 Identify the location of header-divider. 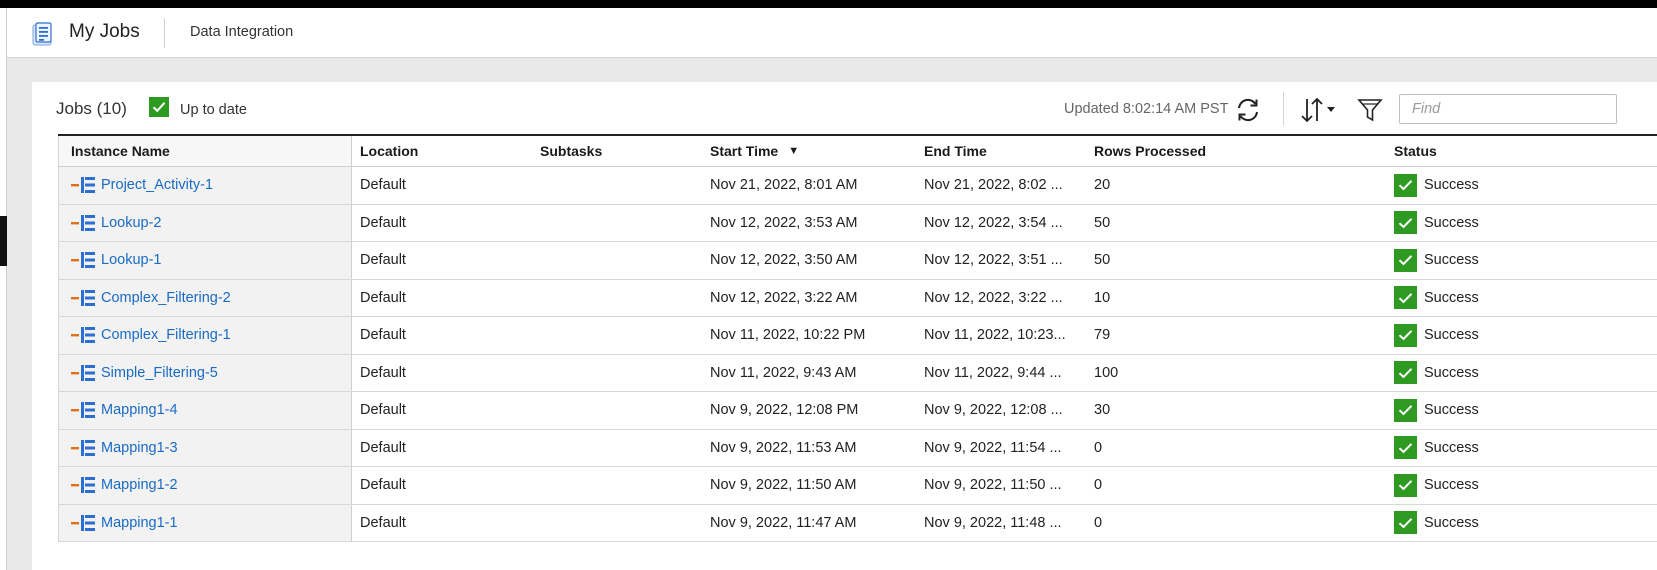
(164, 33).